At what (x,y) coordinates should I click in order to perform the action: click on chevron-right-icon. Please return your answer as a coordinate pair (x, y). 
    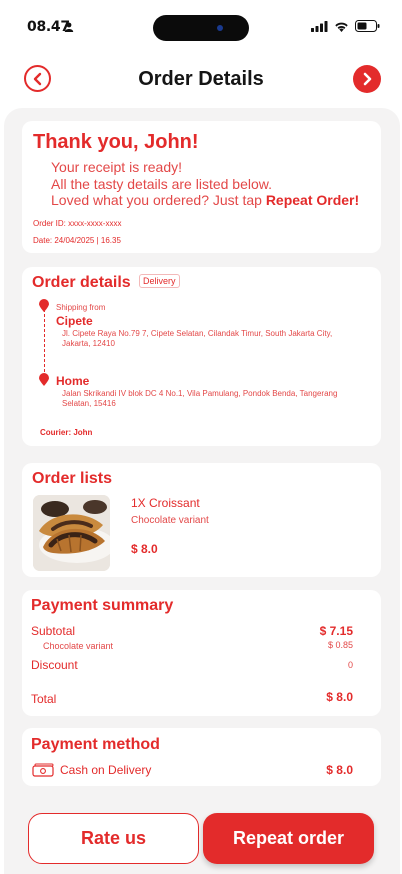
    Looking at the image, I should click on (367, 79).